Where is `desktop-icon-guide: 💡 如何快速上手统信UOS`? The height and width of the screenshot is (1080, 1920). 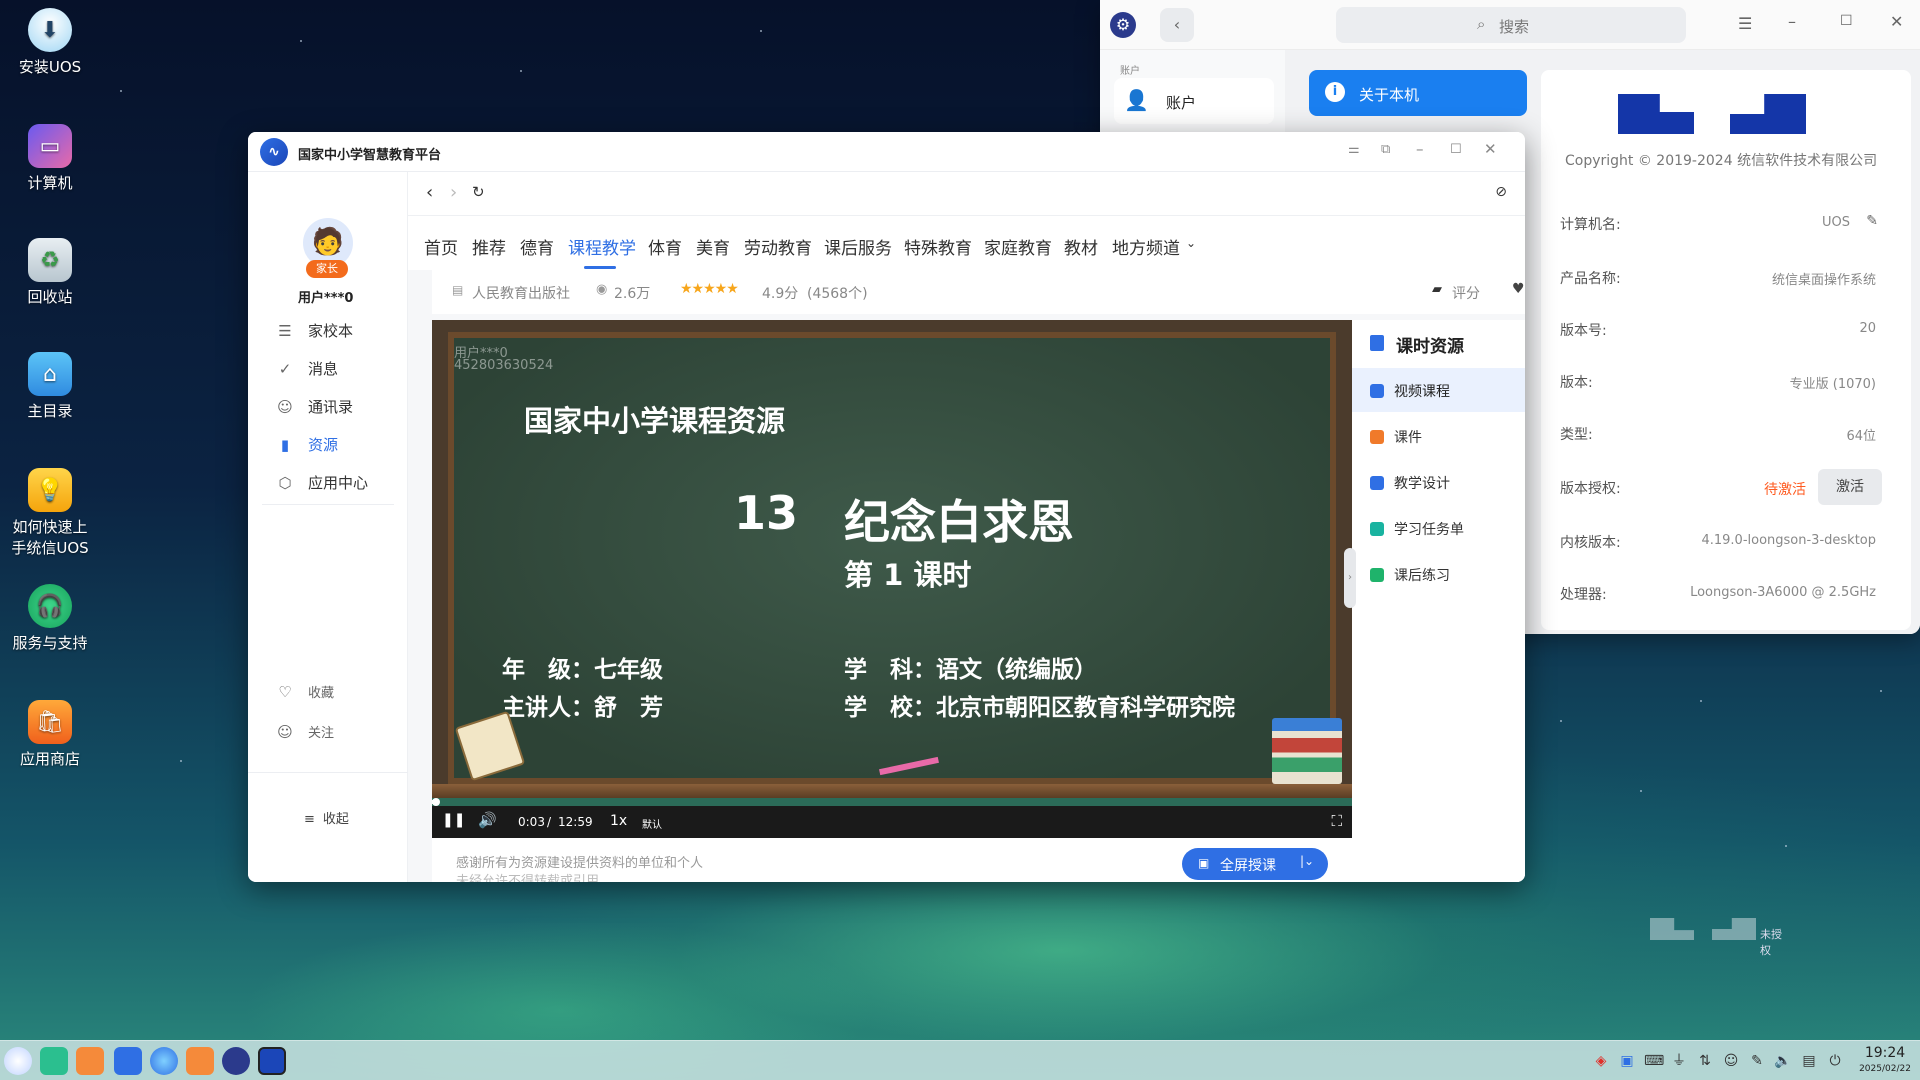
desktop-icon-guide: 💡 如何快速上手统信UOS is located at coordinates (50, 513).